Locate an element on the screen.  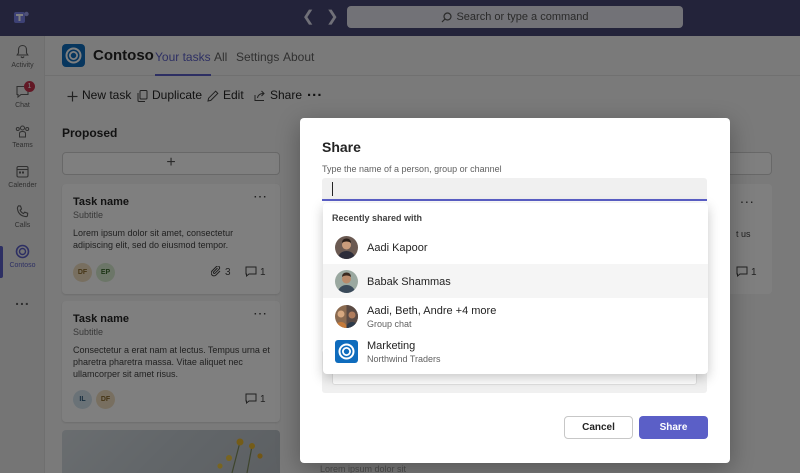
suggestion-name: Marketing is located at coordinates (391, 346).